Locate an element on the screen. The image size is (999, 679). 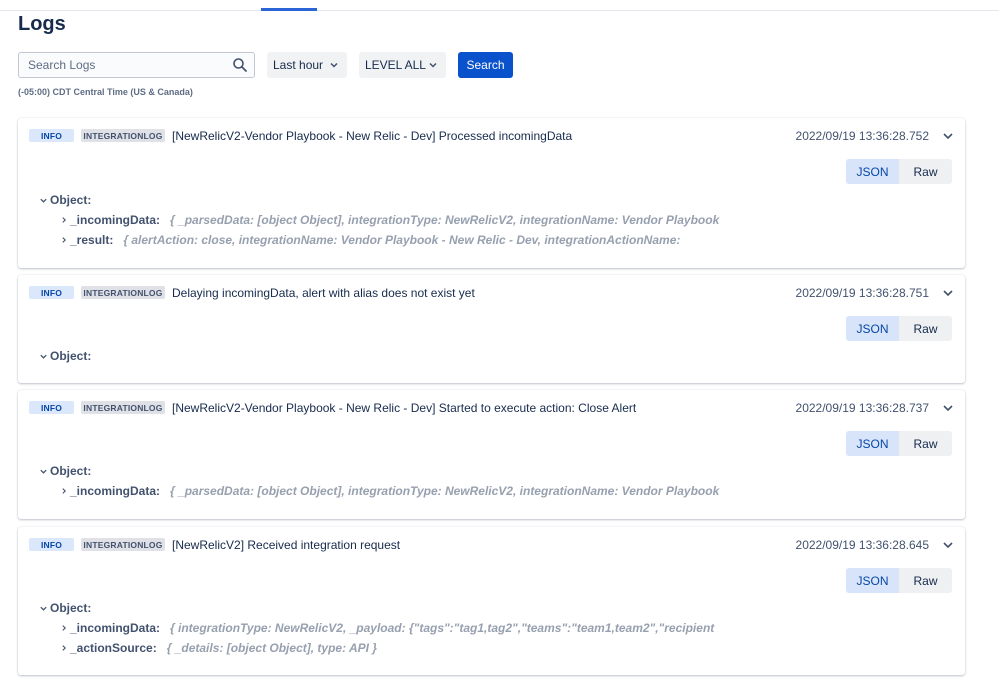
property-value: { _details: [object Object], type: API } is located at coordinates (271, 648).